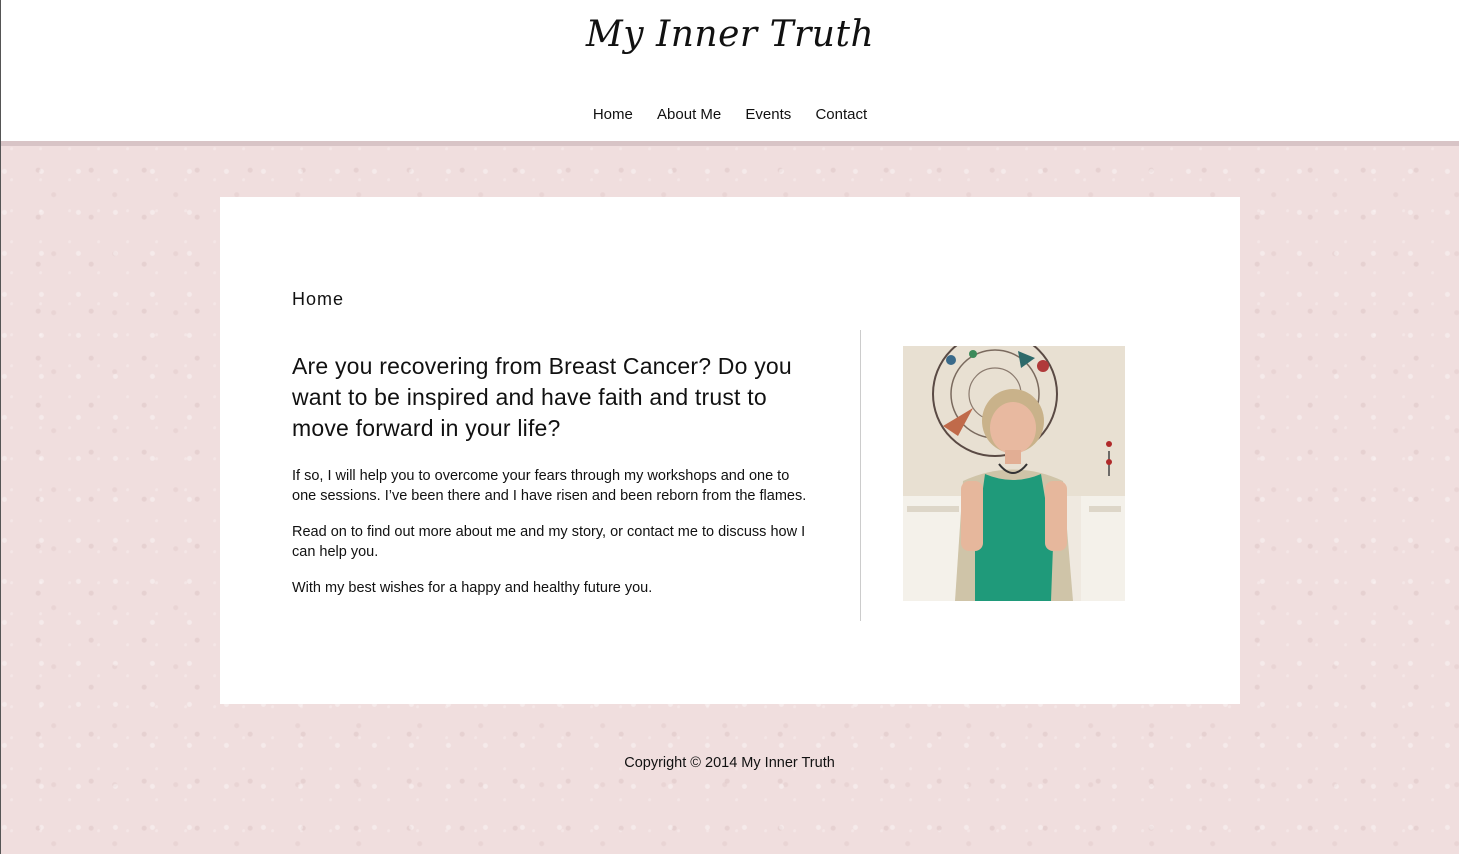 The height and width of the screenshot is (854, 1459). I want to click on header-divider, so click(730, 143).